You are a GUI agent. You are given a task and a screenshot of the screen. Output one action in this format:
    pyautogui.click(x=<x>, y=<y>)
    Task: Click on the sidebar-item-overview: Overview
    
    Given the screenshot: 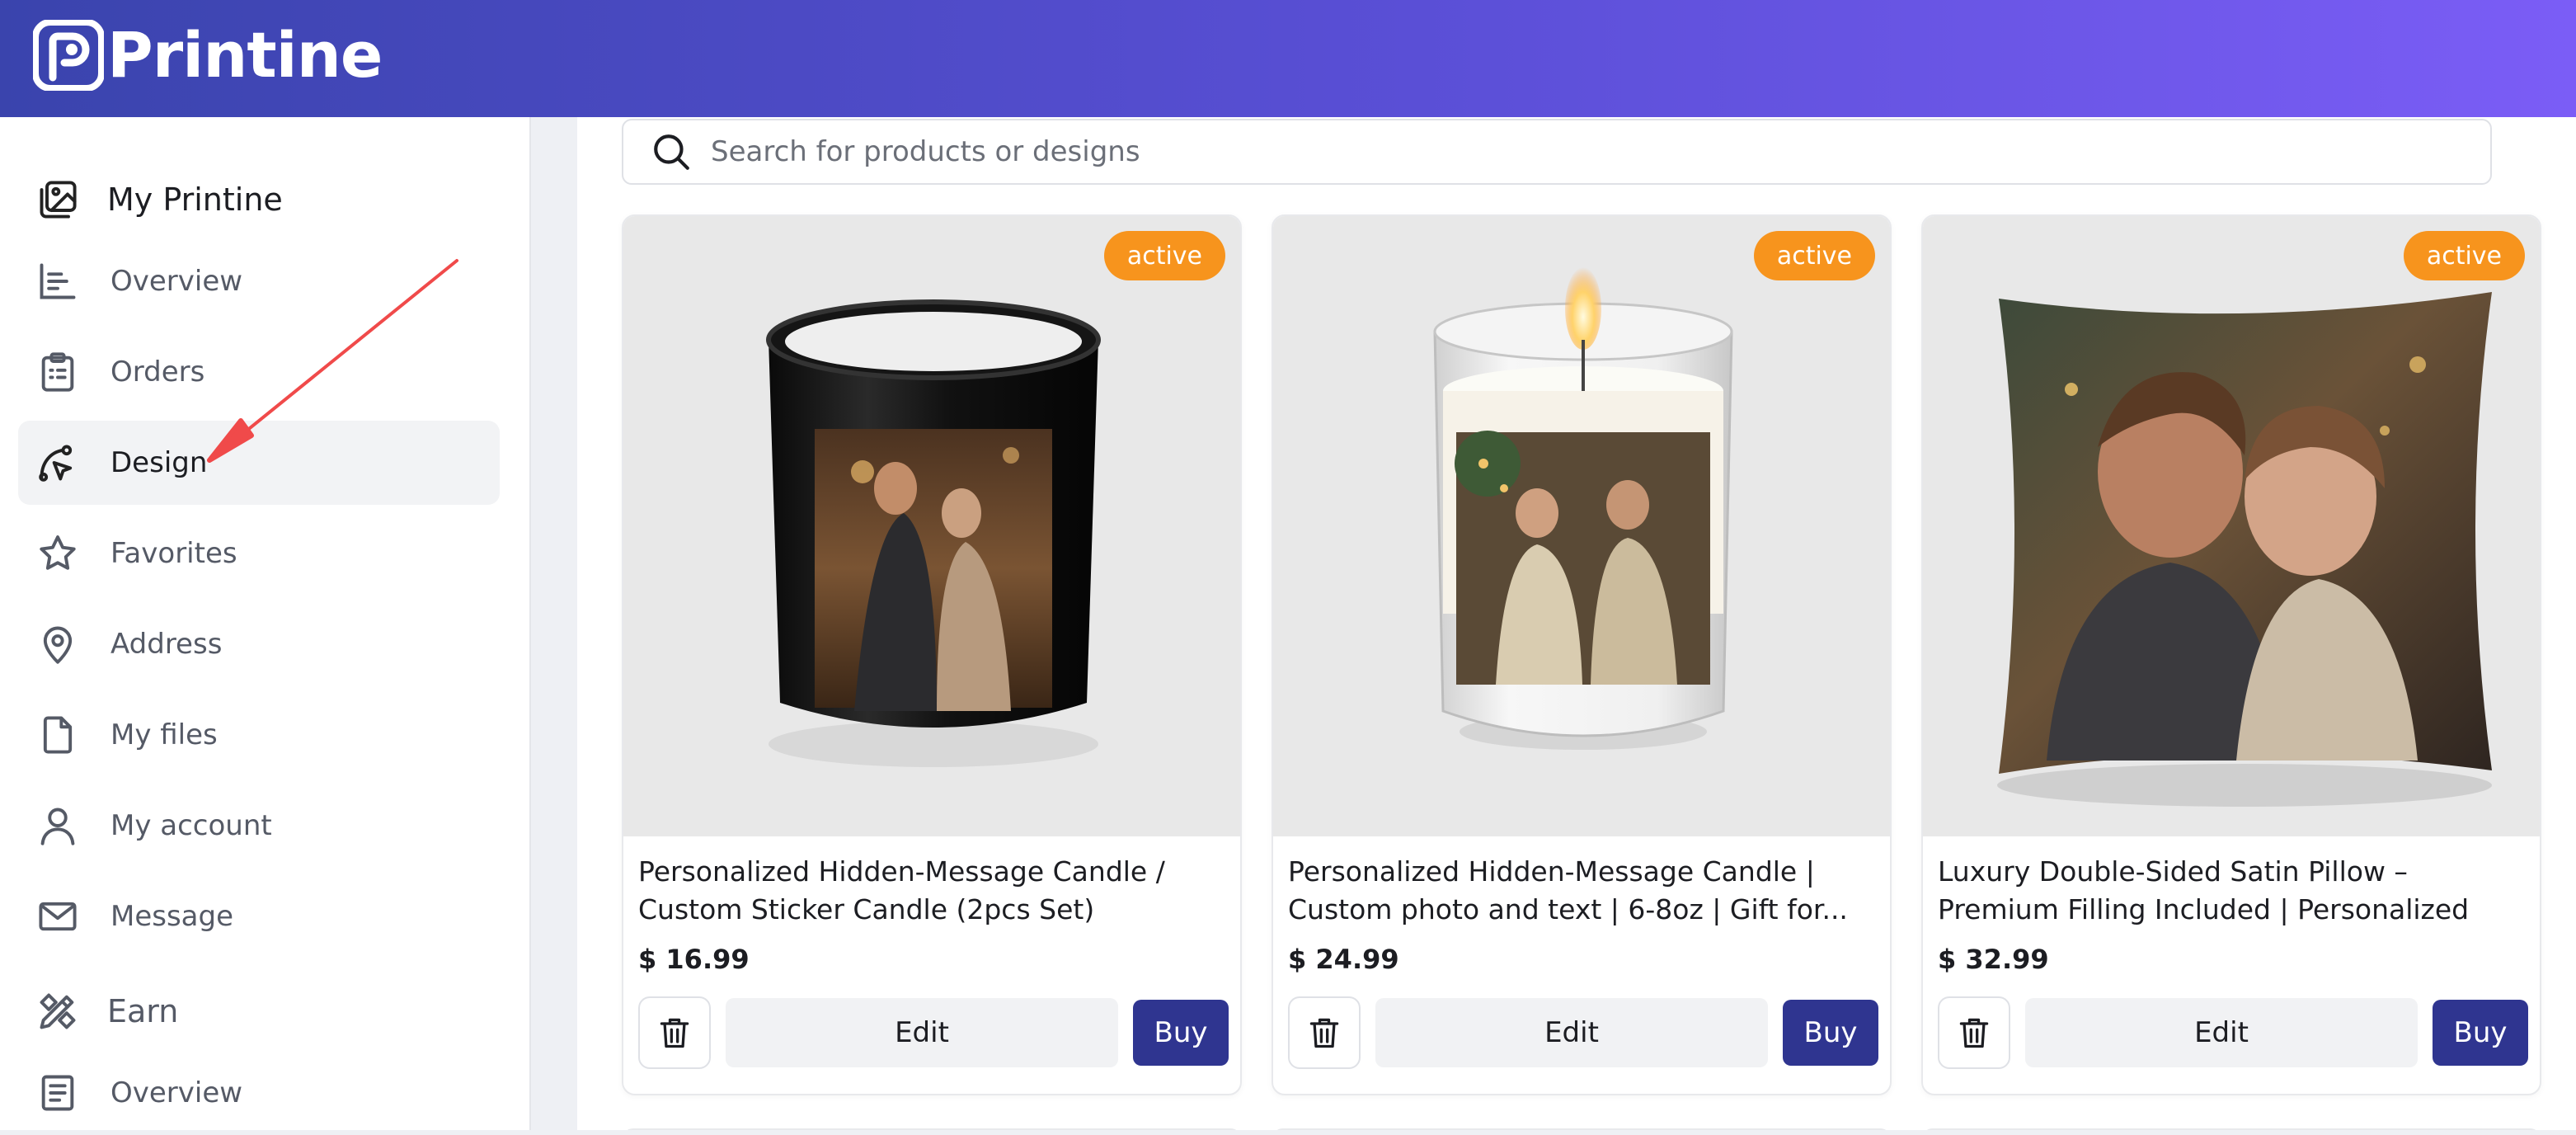 What is the action you would take?
    pyautogui.click(x=259, y=281)
    